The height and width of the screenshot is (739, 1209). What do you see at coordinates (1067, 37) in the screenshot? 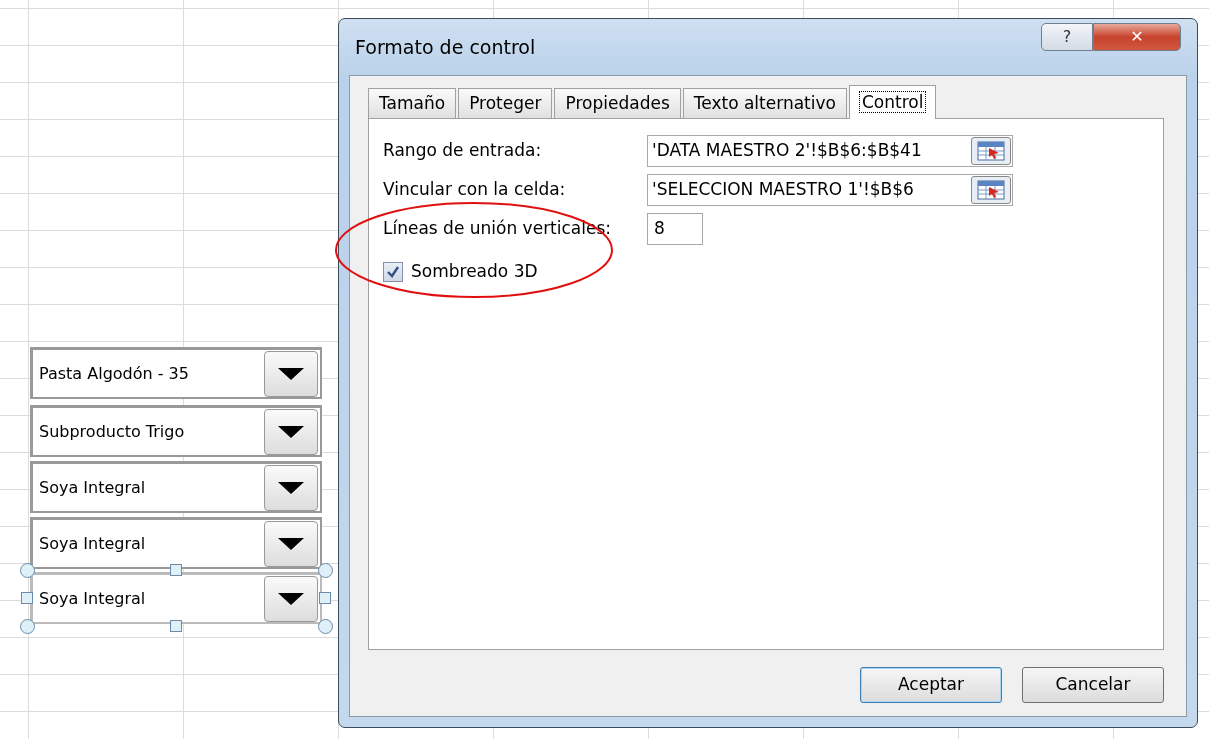
I see `help-button: ?` at bounding box center [1067, 37].